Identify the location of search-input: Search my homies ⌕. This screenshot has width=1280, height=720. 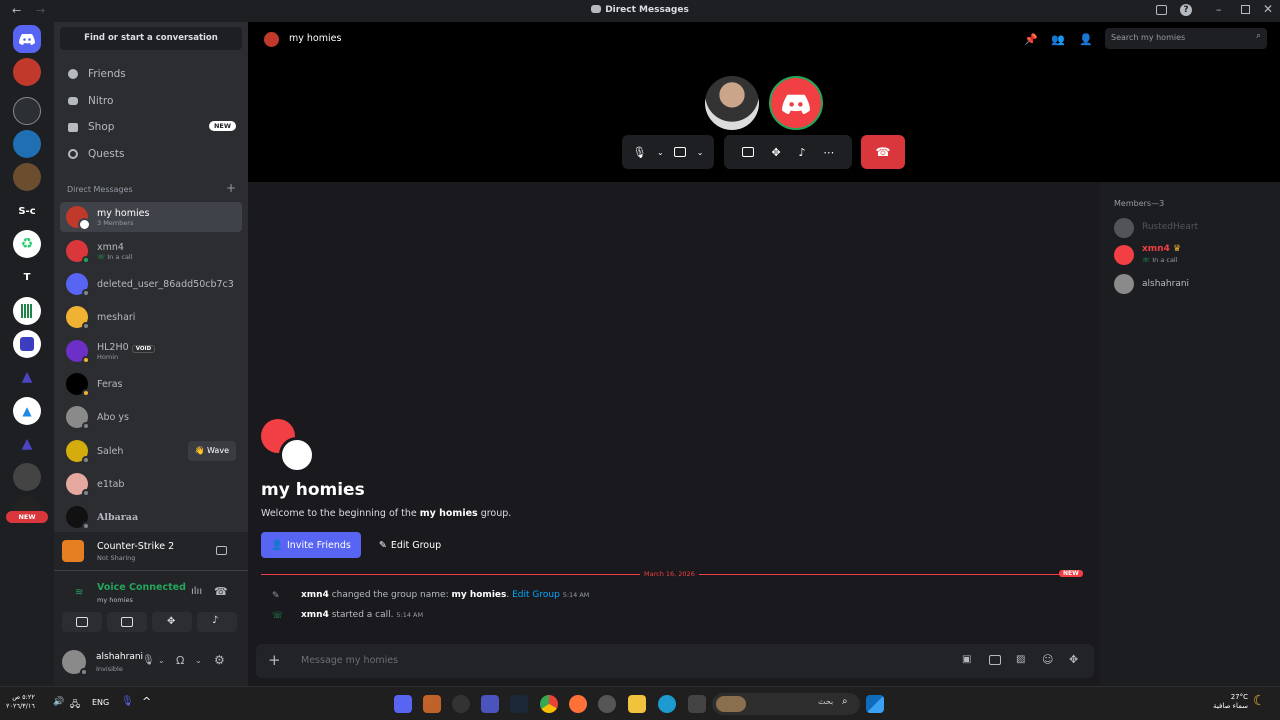
(1186, 38).